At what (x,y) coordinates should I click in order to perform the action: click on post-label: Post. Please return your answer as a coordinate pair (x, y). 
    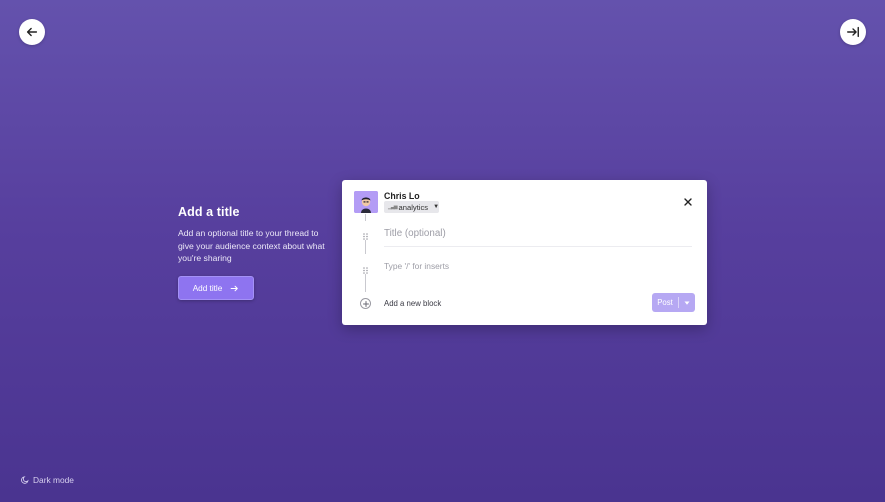
    Looking at the image, I should click on (665, 302).